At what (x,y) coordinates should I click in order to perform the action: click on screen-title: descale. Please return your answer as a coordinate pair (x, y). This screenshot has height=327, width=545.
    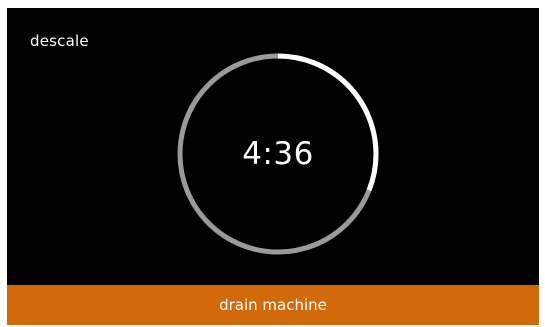
    Looking at the image, I should click on (59, 41).